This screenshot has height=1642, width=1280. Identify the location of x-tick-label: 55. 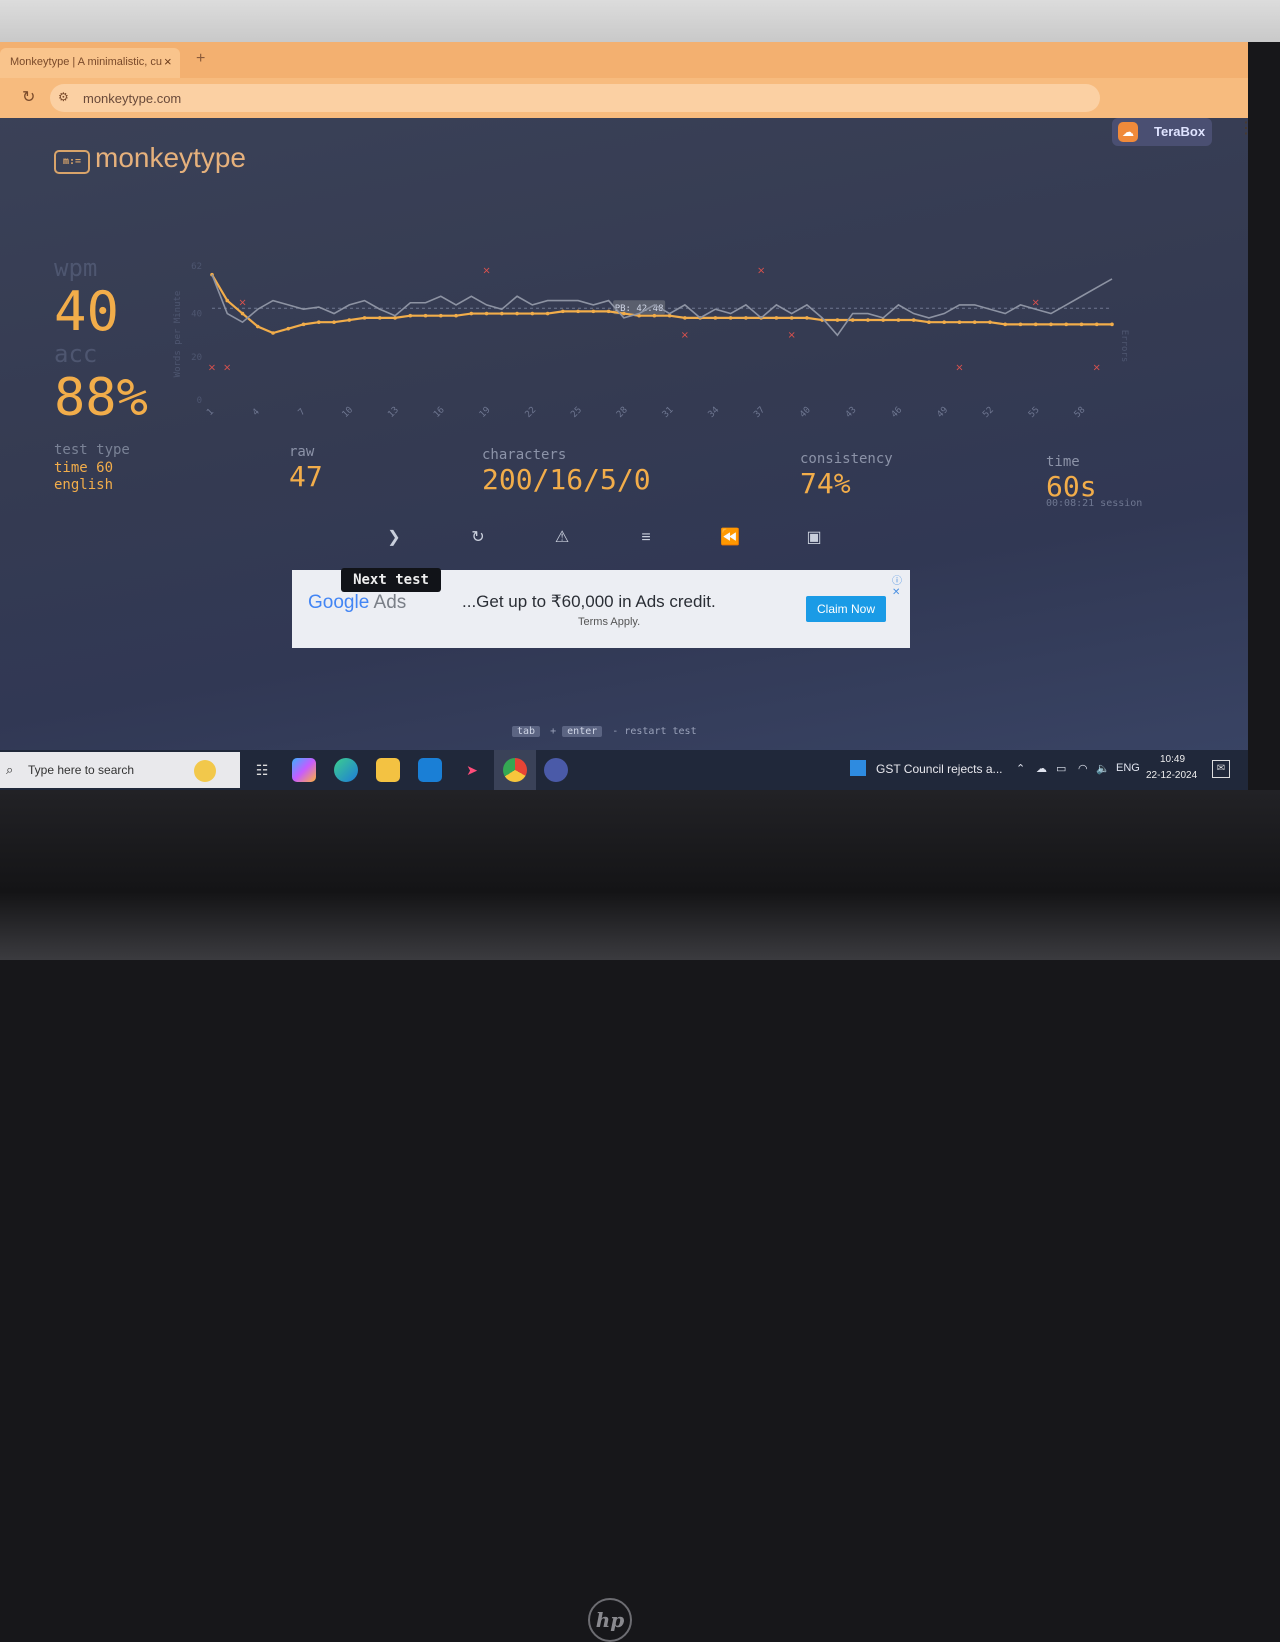
(1034, 412).